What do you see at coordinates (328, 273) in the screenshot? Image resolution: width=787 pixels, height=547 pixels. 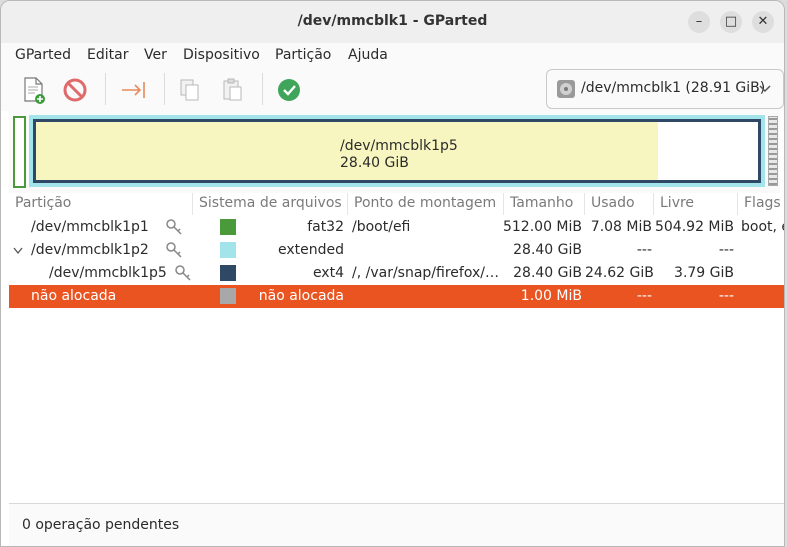 I see `cell-filesystem: ext4` at bounding box center [328, 273].